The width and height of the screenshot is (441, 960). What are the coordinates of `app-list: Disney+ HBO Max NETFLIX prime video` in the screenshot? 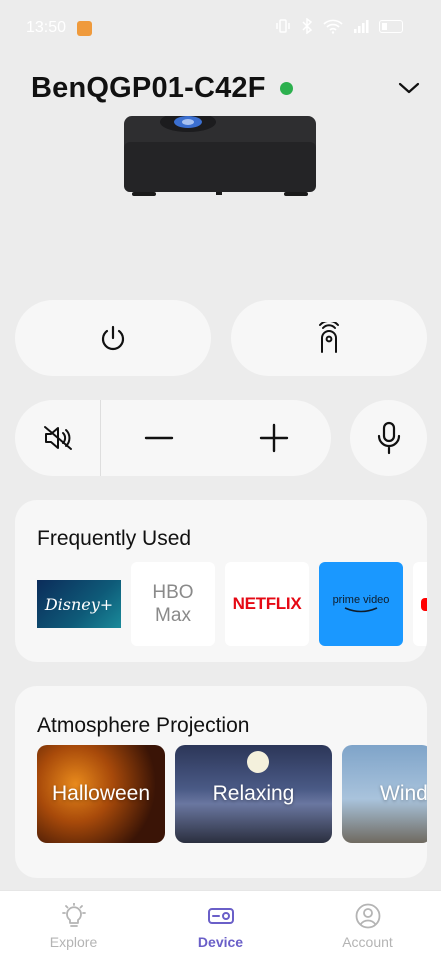 It's located at (232, 604).